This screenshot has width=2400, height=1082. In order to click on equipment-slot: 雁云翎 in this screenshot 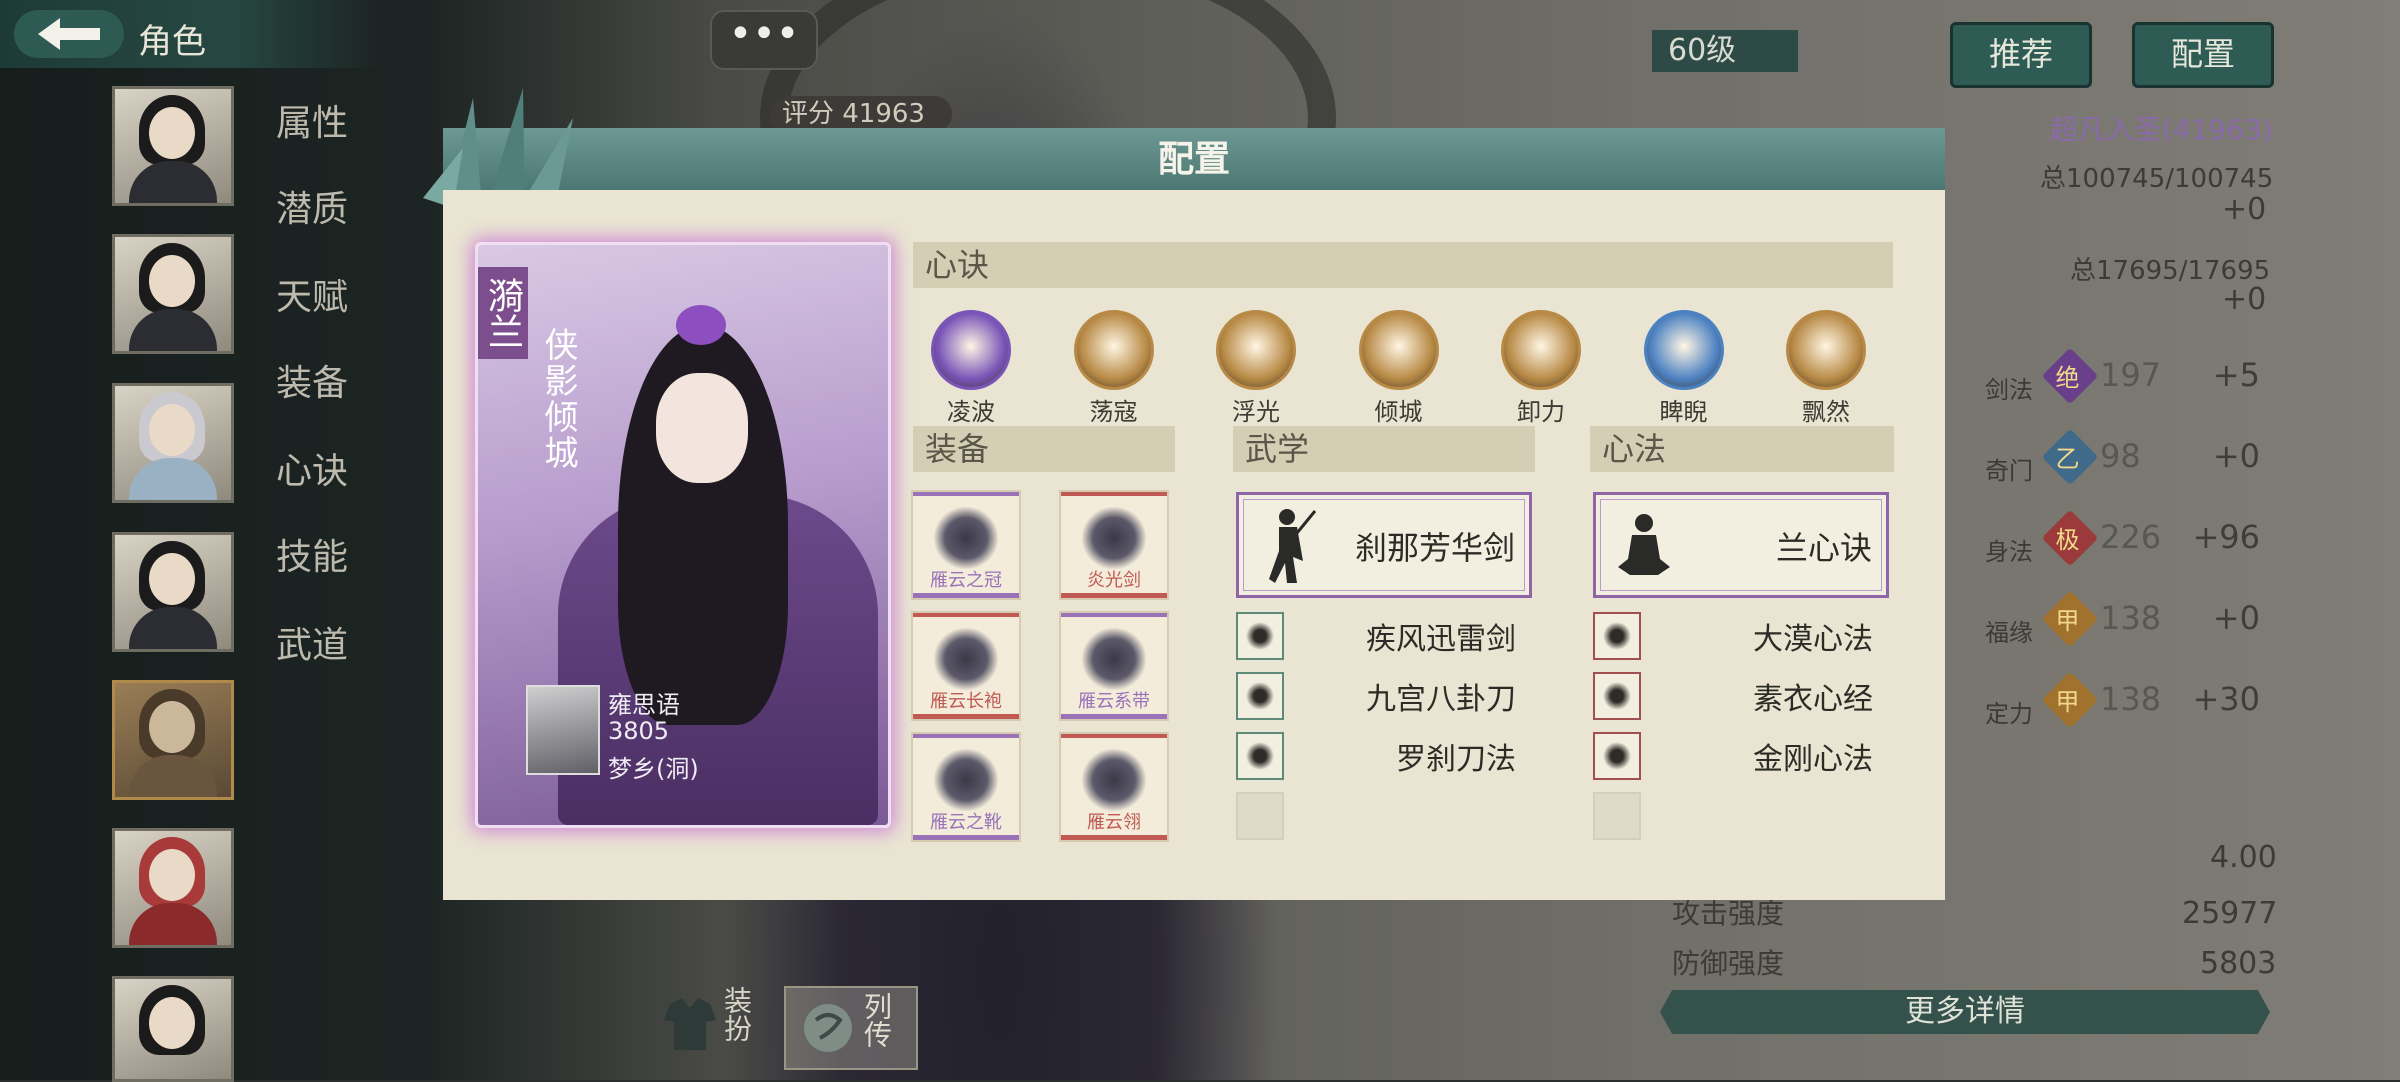, I will do `click(1114, 787)`.